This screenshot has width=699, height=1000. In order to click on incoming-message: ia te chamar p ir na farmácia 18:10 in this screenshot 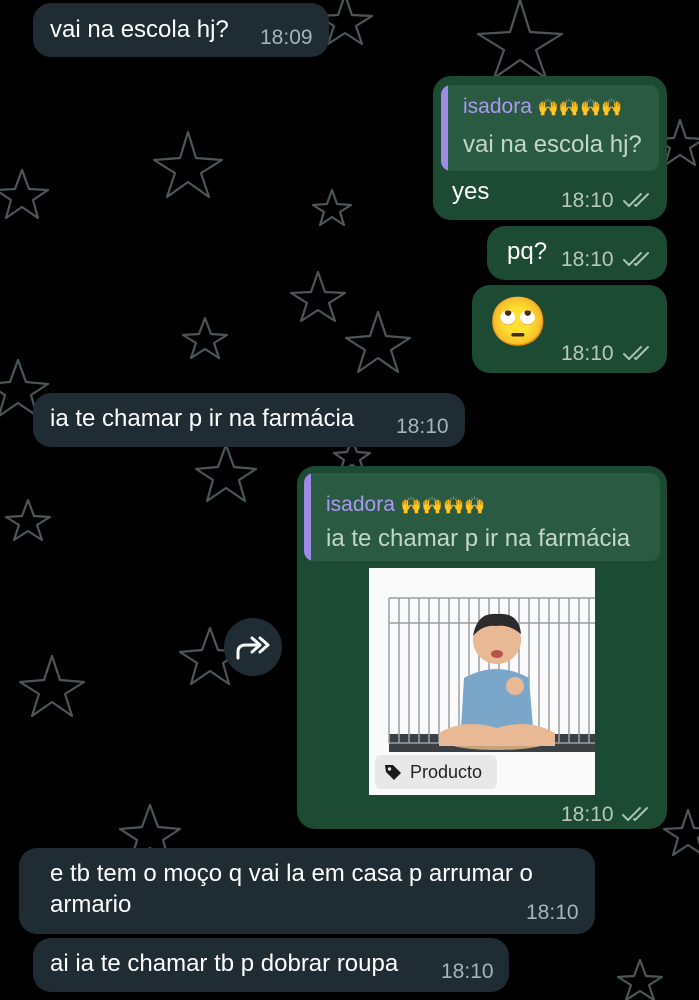, I will do `click(249, 420)`.